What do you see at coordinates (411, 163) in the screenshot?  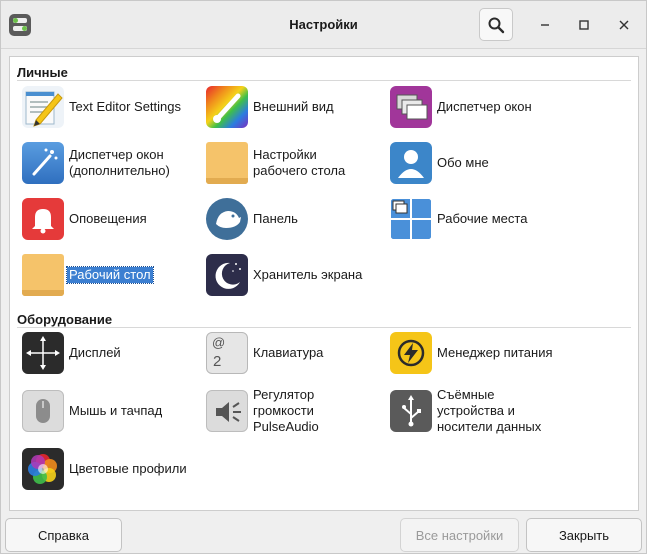 I see `about-me-icon` at bounding box center [411, 163].